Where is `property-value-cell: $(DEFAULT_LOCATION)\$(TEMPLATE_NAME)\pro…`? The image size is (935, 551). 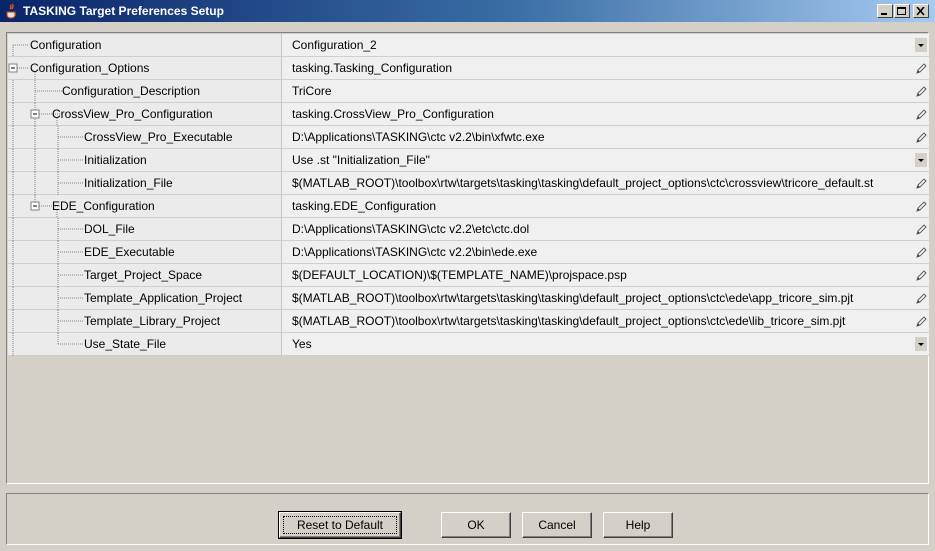 property-value-cell: $(DEFAULT_LOCATION)\$(TEMPLATE_NAME)\pro… is located at coordinates (605, 275).